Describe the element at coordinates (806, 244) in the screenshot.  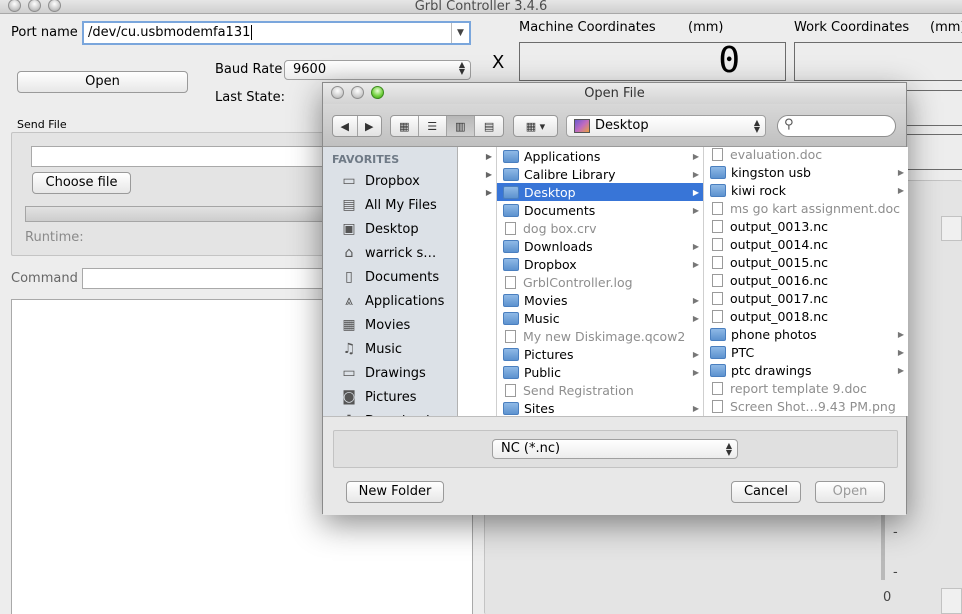
I see `file-item: output_0014.nc` at that location.